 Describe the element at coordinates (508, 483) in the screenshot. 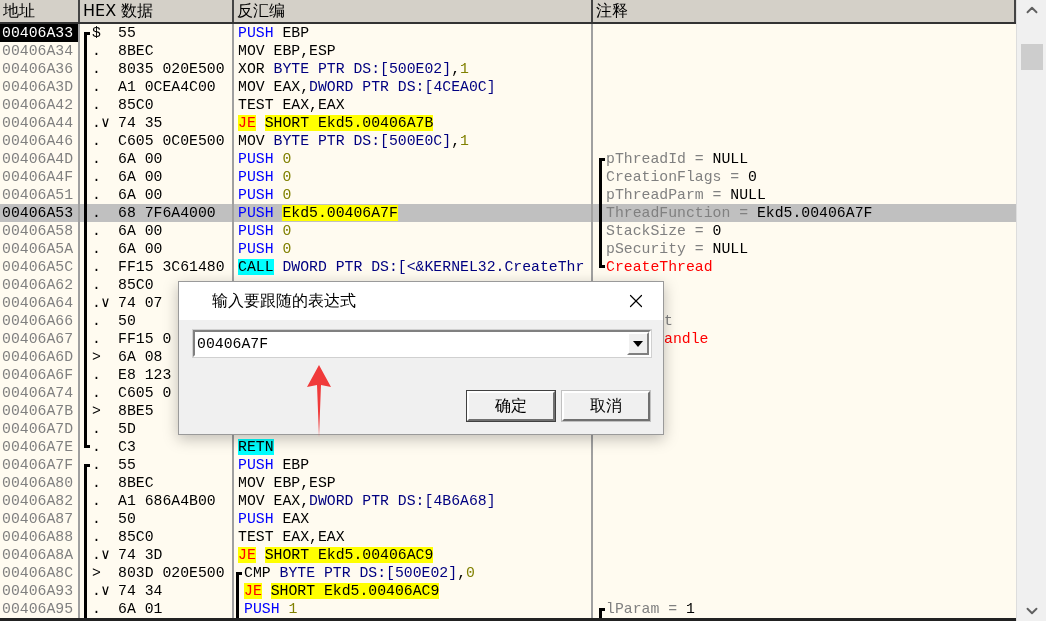

I see `code-row: 00406A80 . 8BEC MOV EBP,ESP` at that location.